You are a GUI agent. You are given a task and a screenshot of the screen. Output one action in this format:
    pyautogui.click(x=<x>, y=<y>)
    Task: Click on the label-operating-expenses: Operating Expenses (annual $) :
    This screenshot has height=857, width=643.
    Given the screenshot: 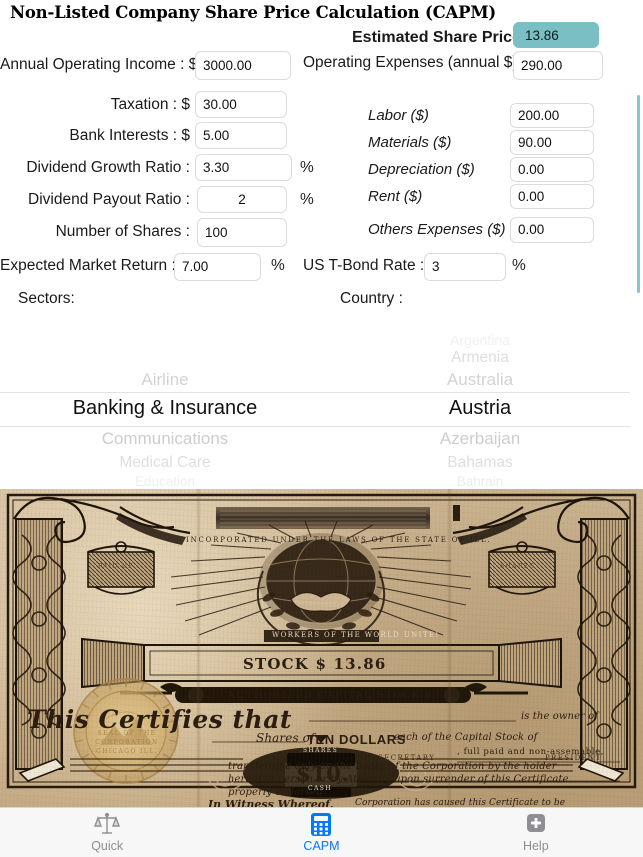 What is the action you would take?
    pyautogui.click(x=415, y=62)
    